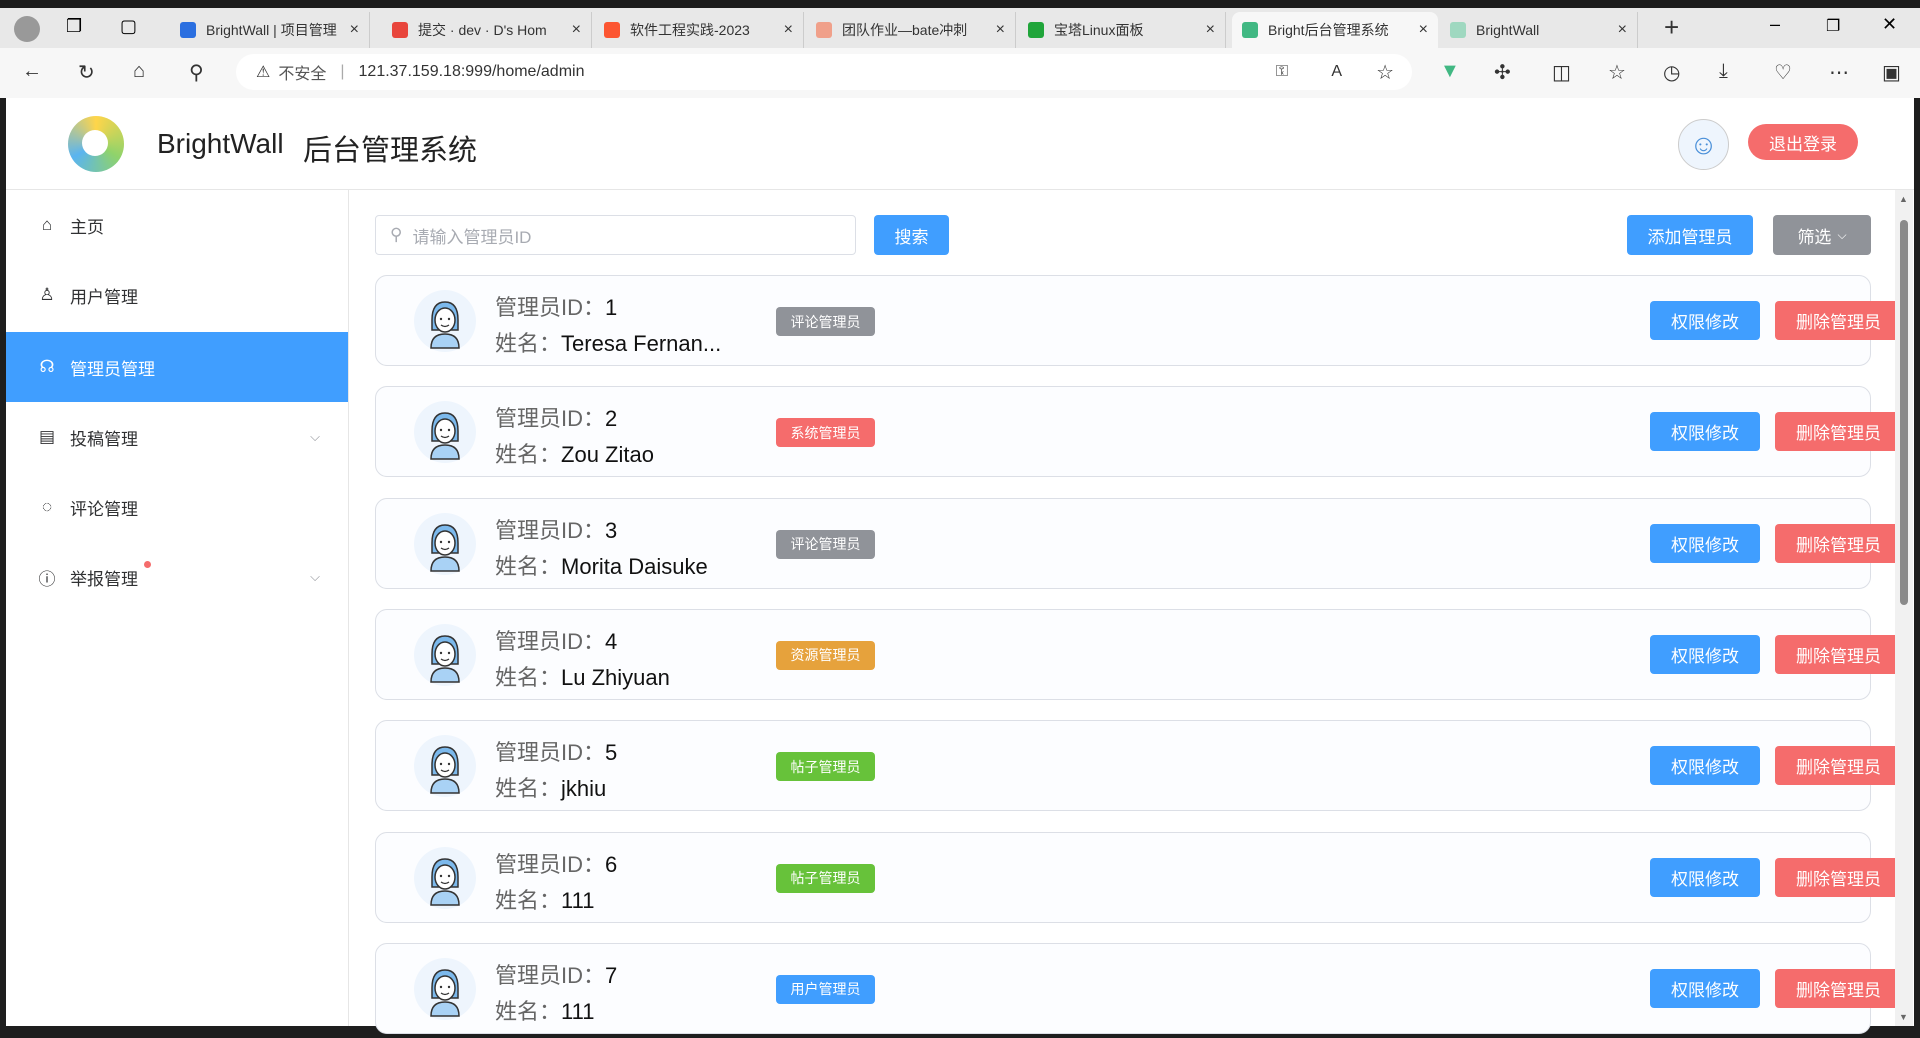 The height and width of the screenshot is (1038, 1920). Describe the element at coordinates (551, 789) in the screenshot. I see `admin-name: 姓名：jkhiu` at that location.